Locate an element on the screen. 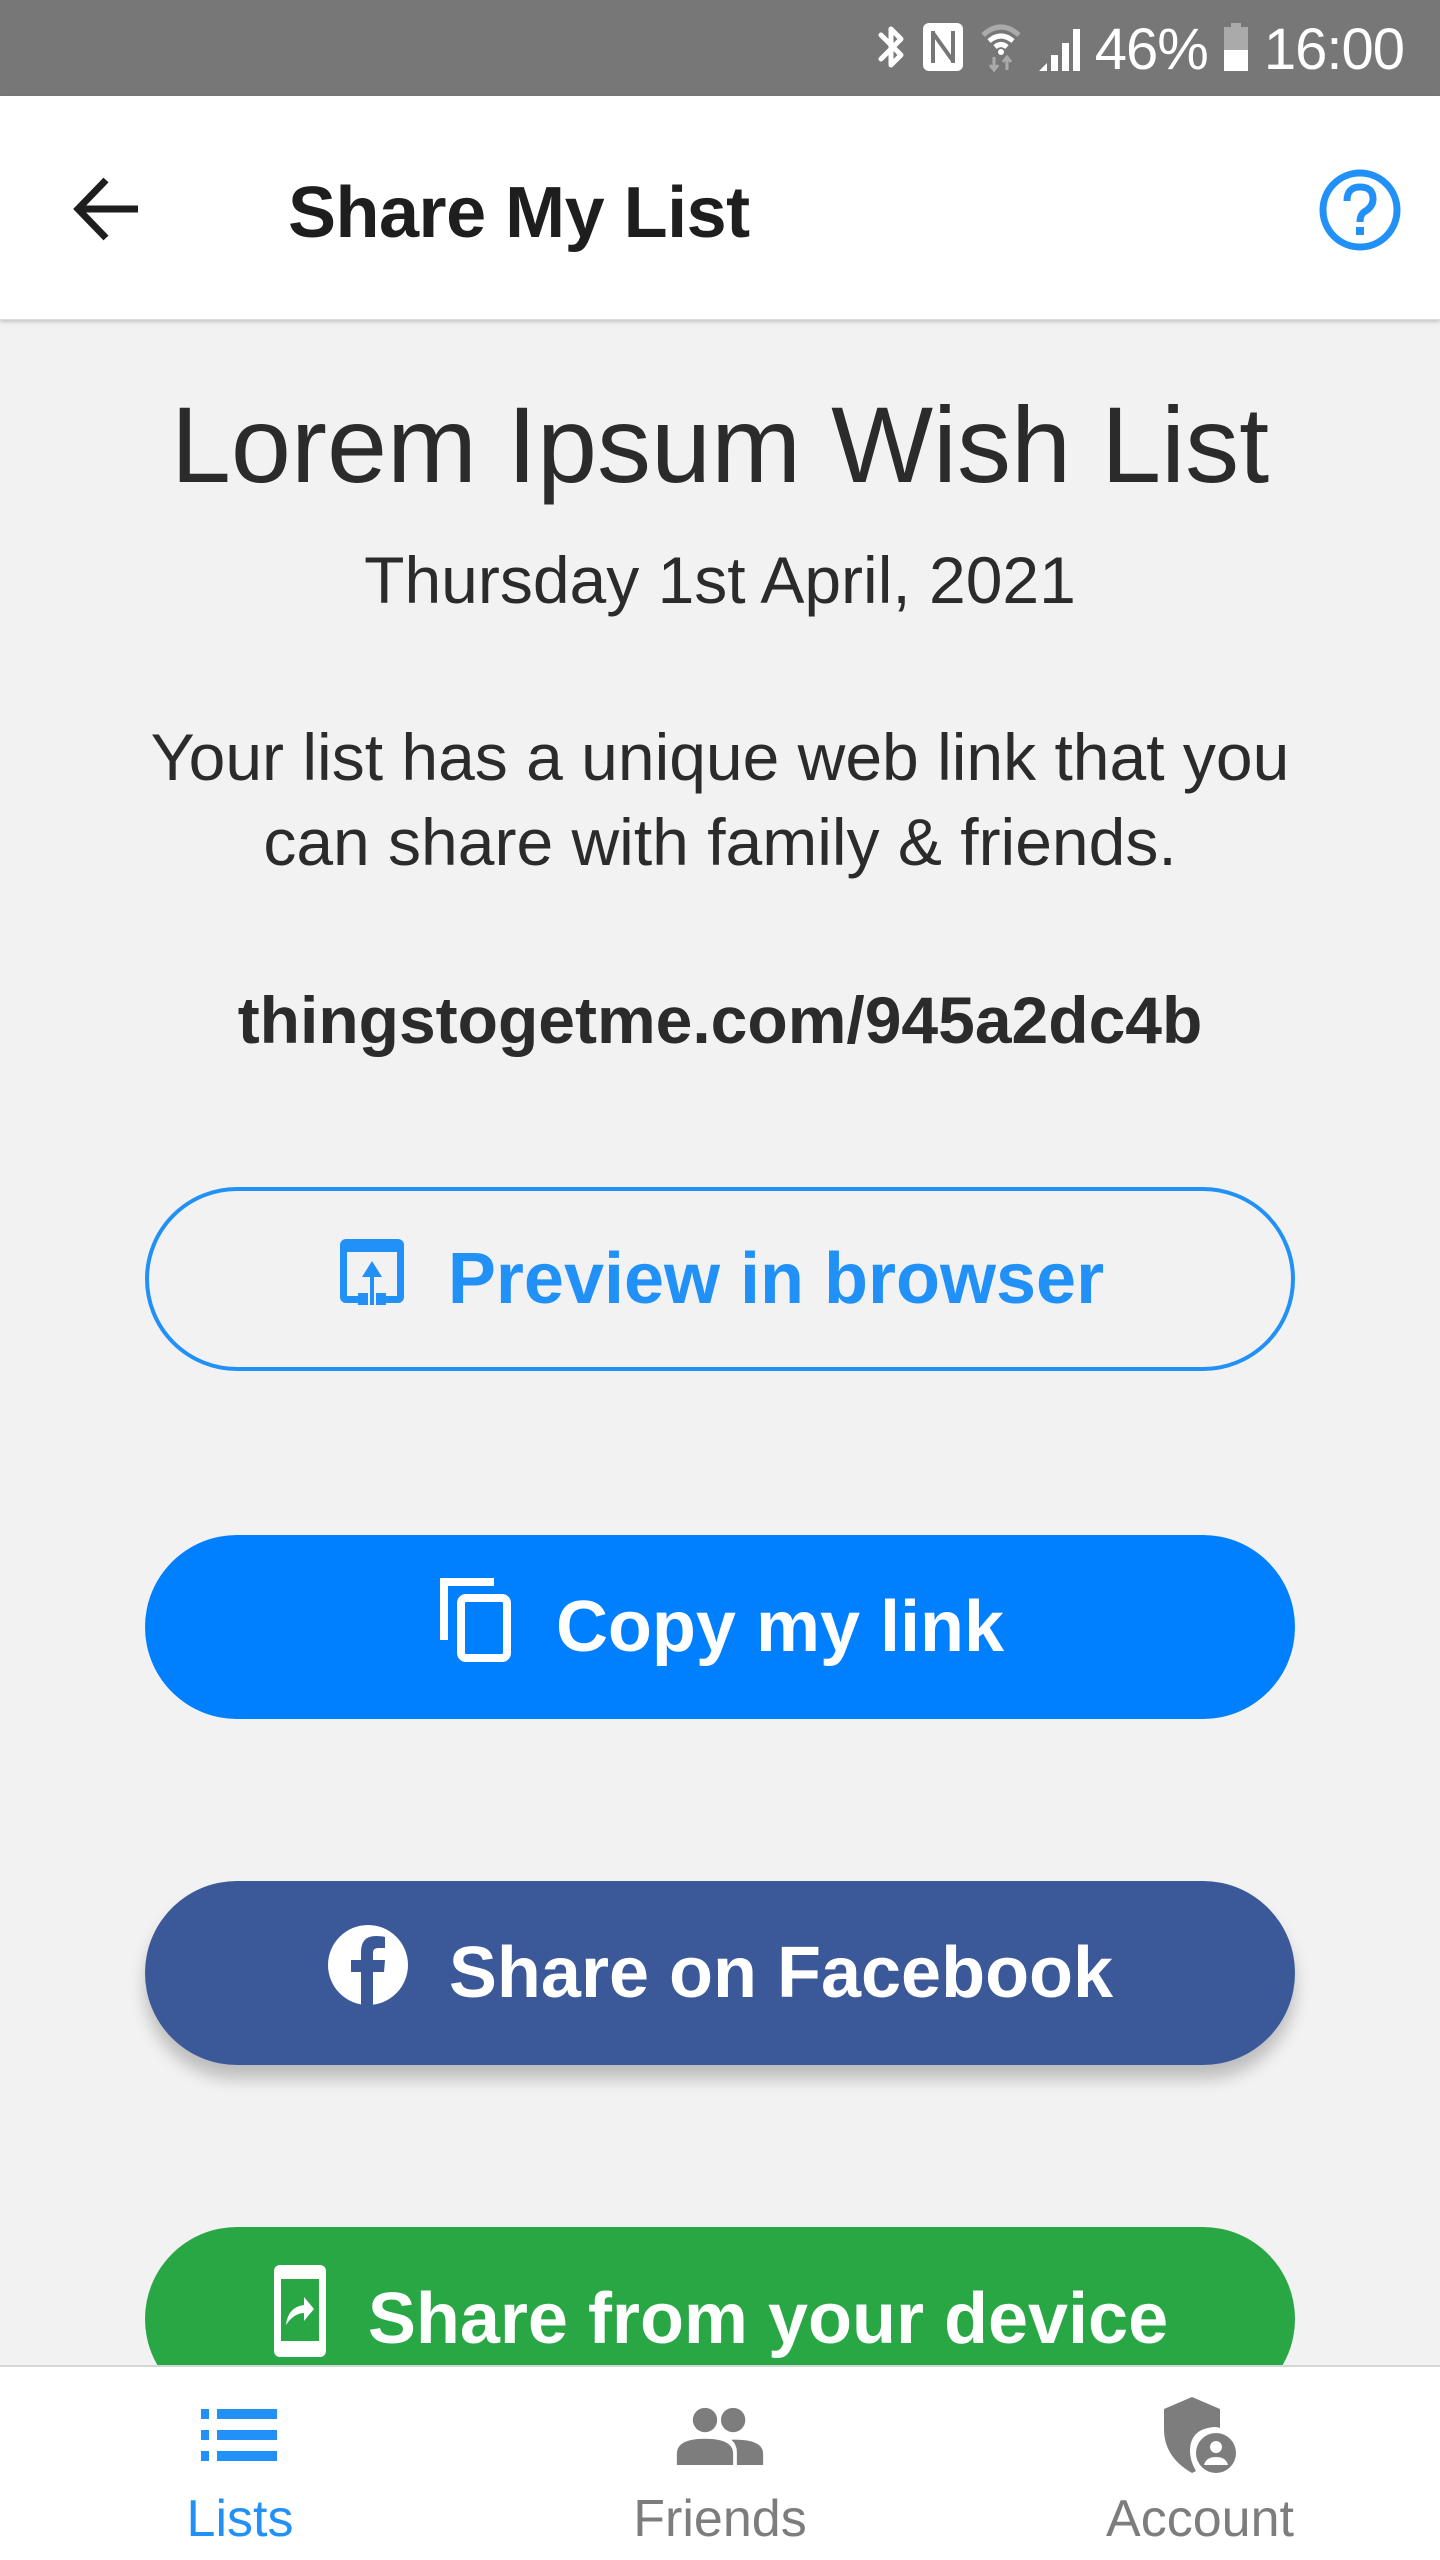  nav-item-friends: Friends is located at coordinates (720, 2463).